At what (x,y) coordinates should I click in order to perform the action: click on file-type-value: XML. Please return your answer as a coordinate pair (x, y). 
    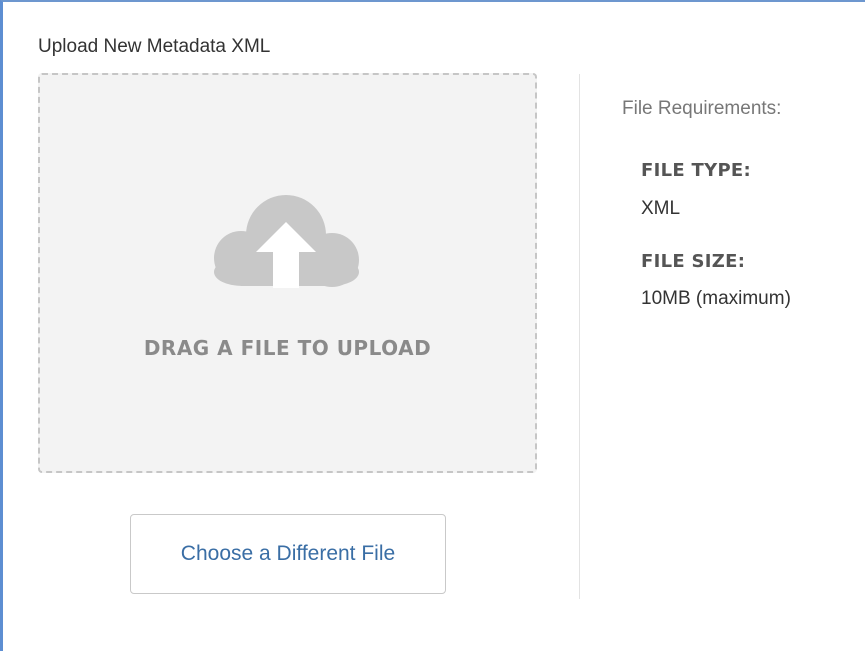
    Looking at the image, I should click on (661, 208).